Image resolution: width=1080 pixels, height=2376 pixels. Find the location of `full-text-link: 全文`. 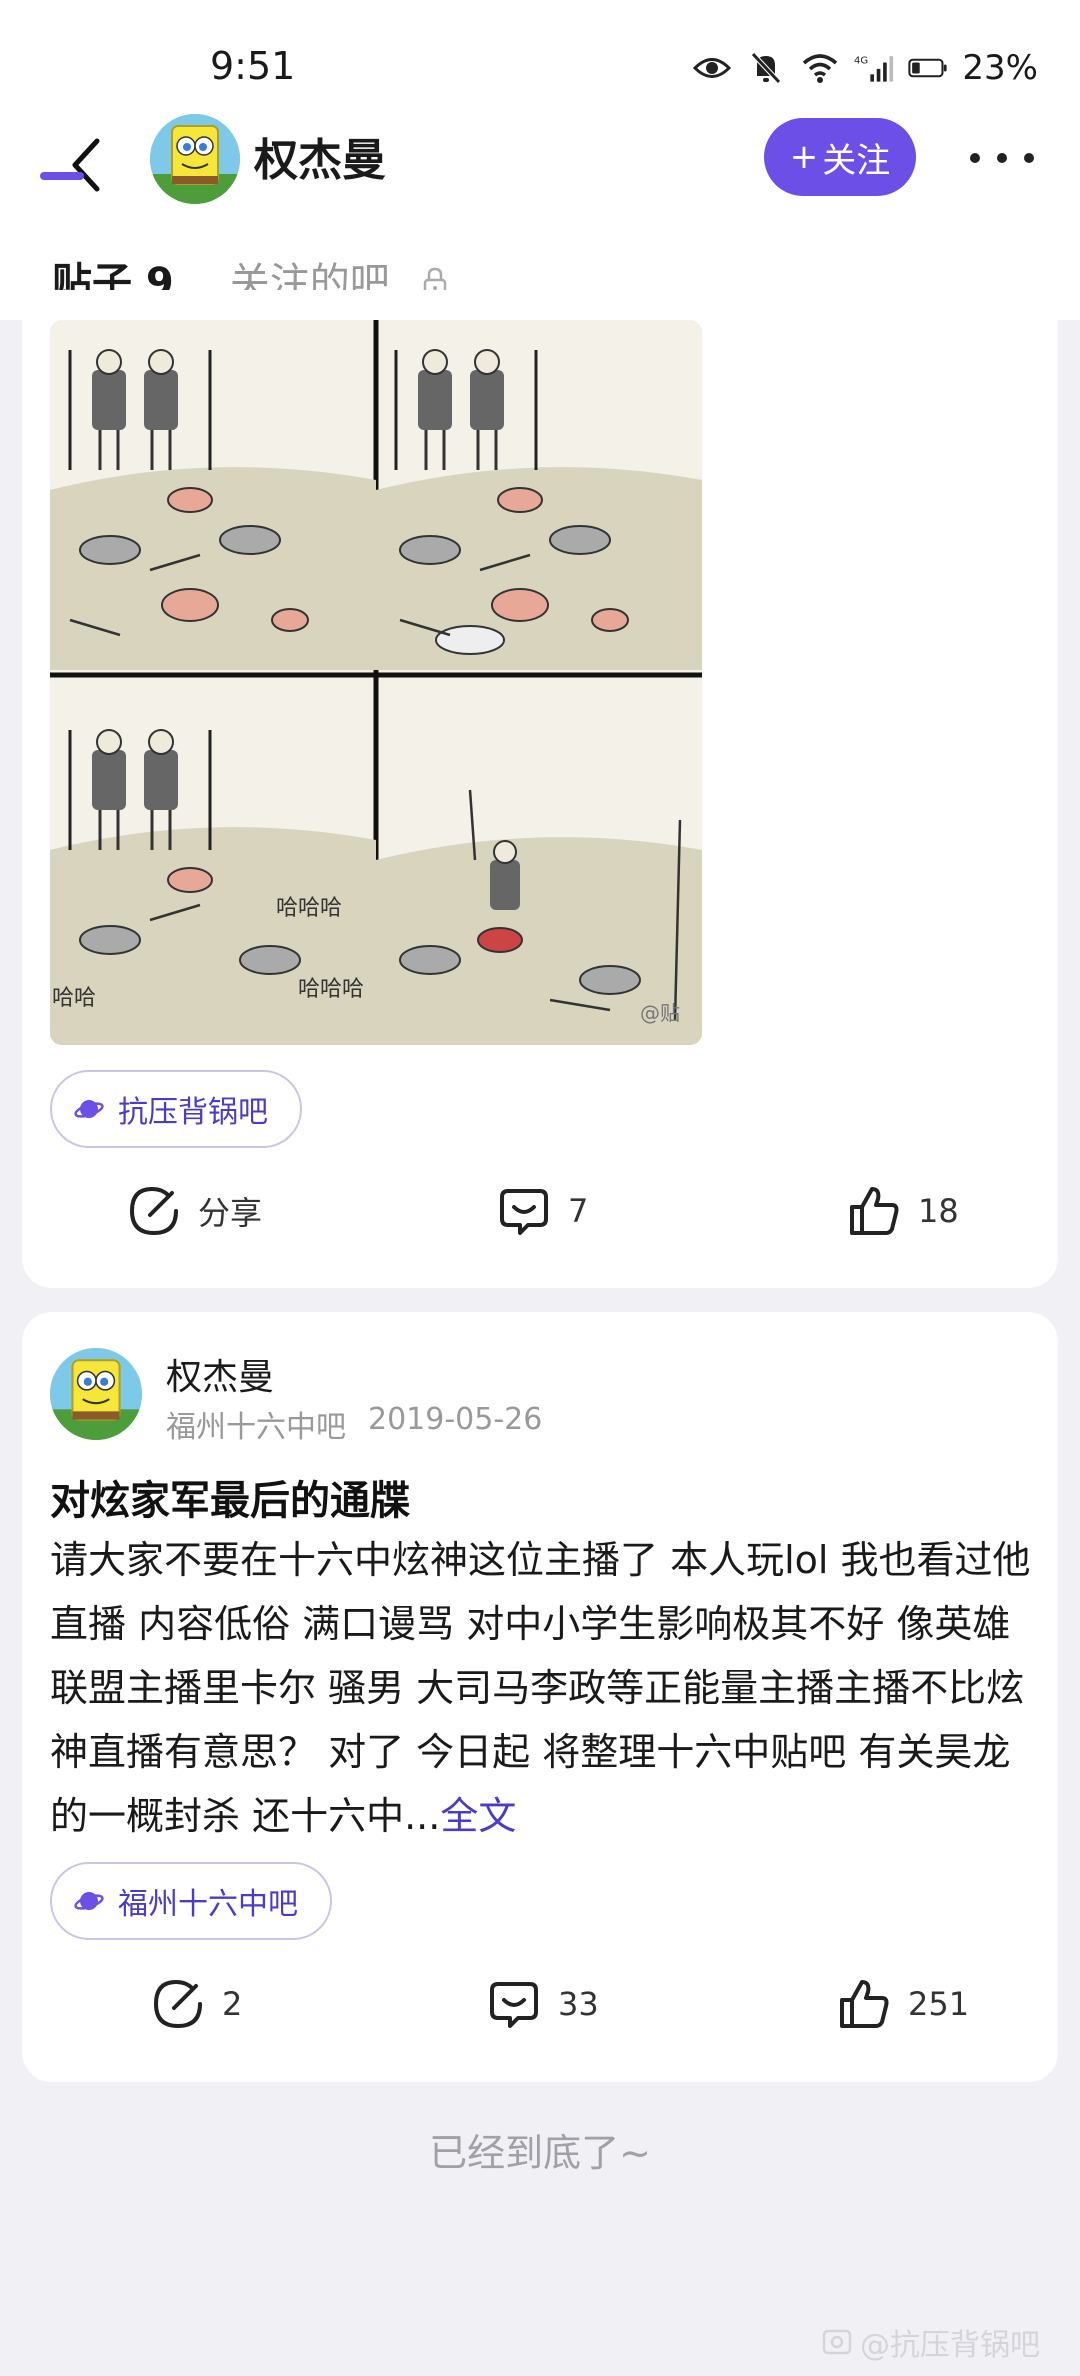

full-text-link: 全文 is located at coordinates (478, 1816).